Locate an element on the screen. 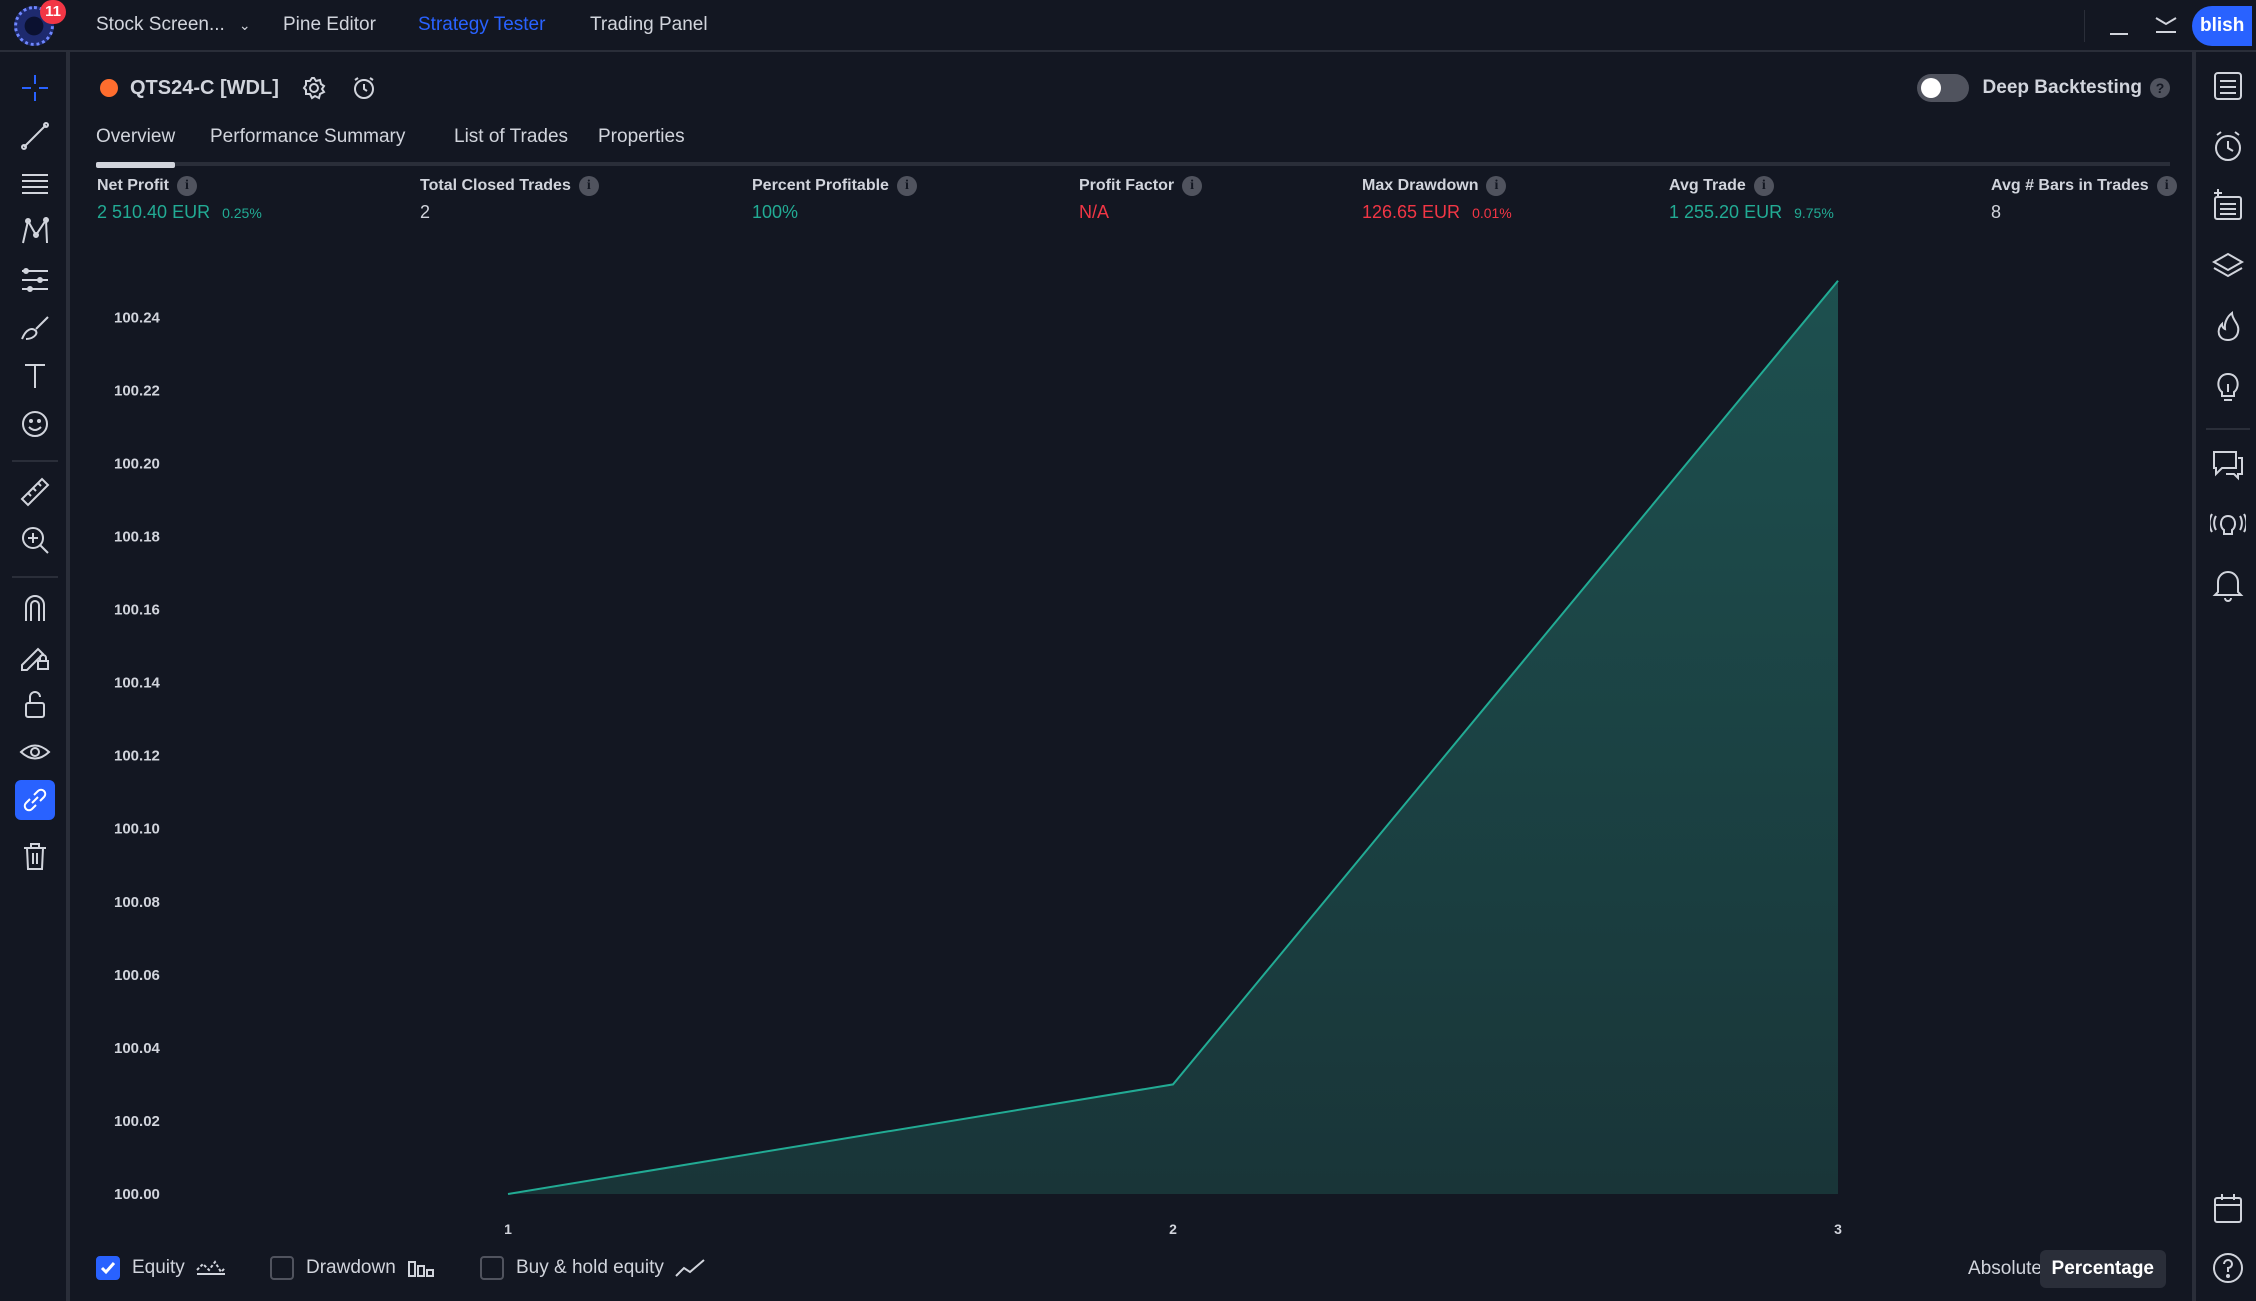  y-tick-label: 100.08 is located at coordinates (137, 902).